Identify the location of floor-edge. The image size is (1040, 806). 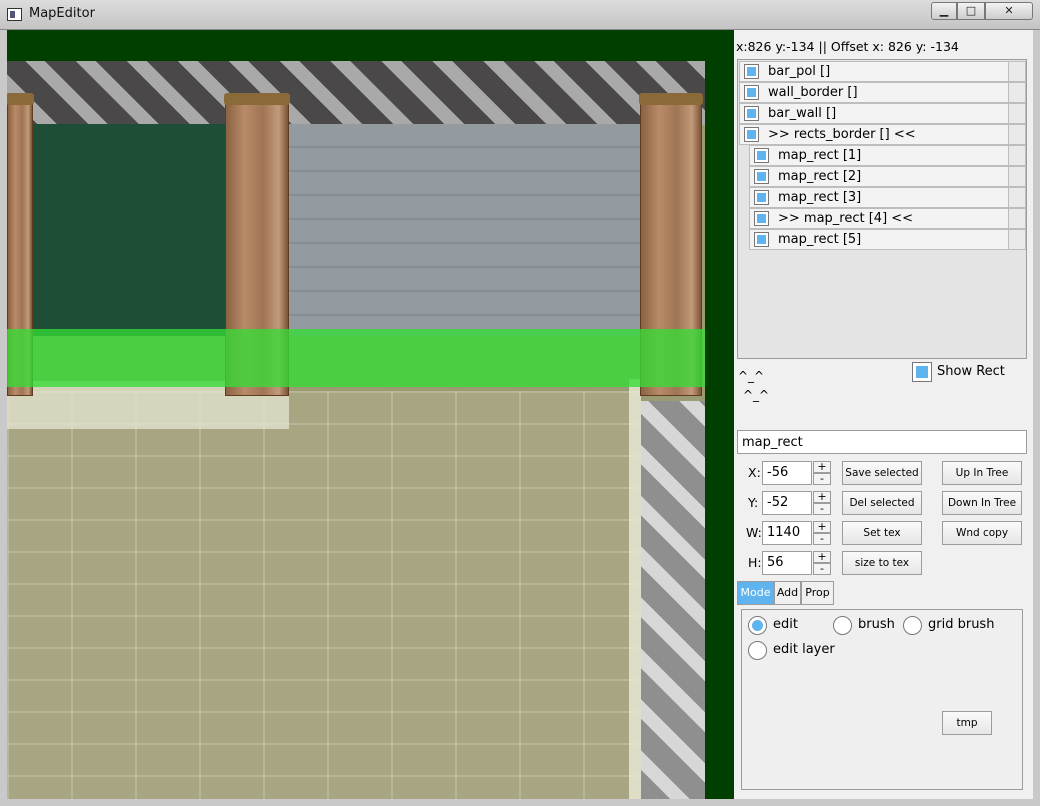
(635, 589).